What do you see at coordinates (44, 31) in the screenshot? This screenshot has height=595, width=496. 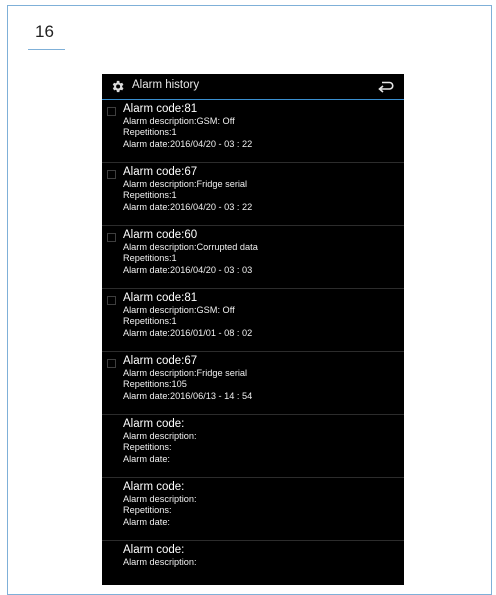 I see `page-number: 16` at bounding box center [44, 31].